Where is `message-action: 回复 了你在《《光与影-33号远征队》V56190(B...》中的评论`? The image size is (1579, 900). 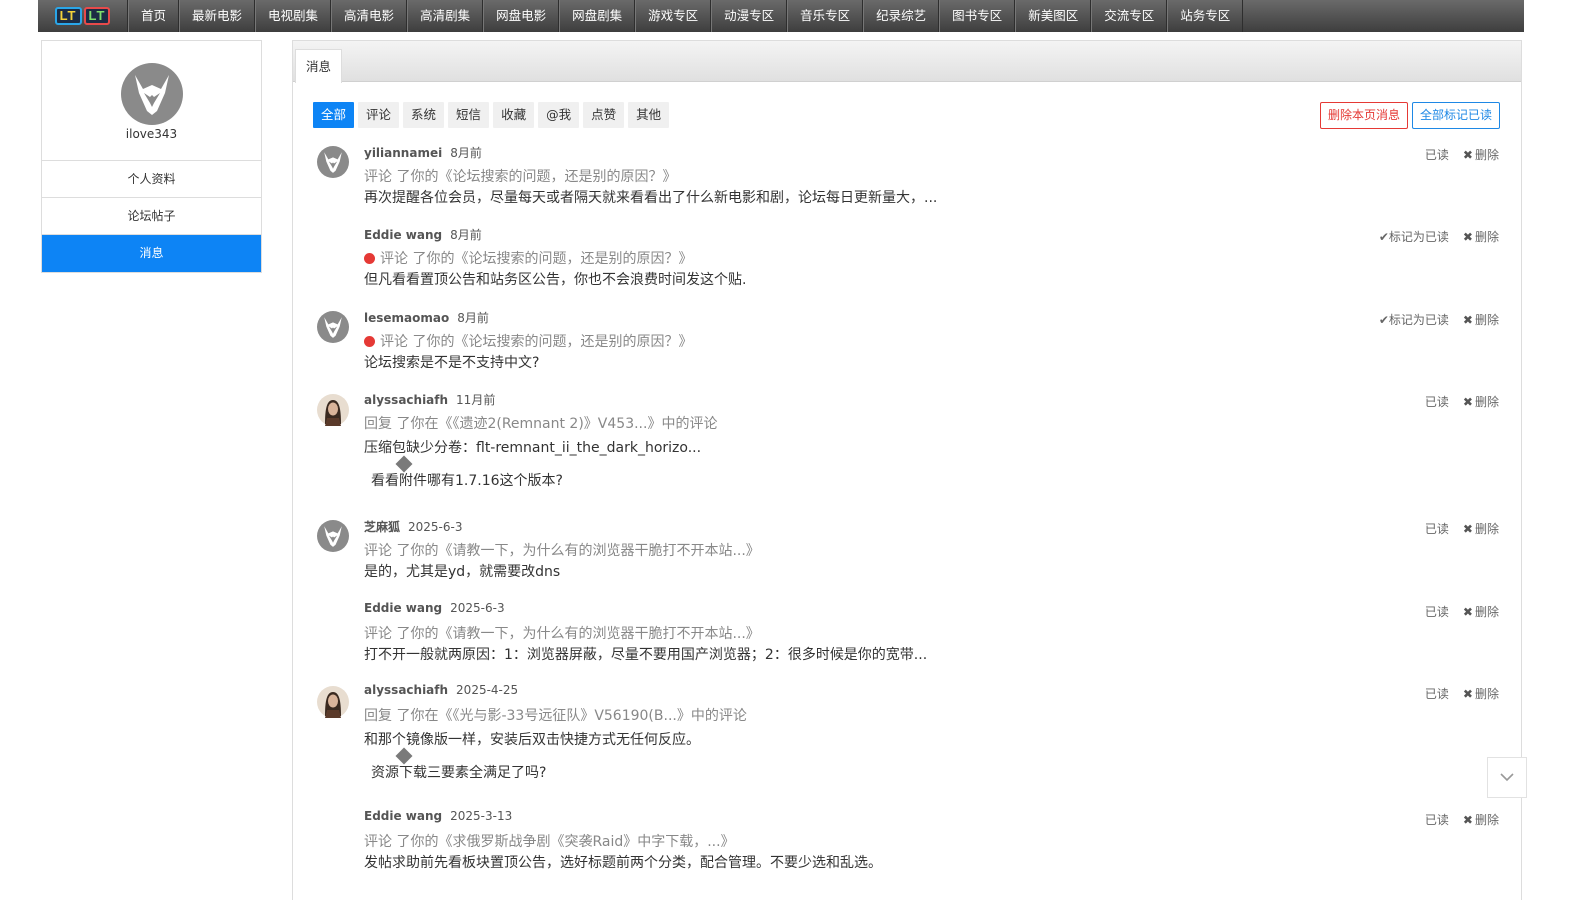
message-action: 回复 了你在《《光与影-33号远征队》V56190(B...》中的评论 is located at coordinates (555, 715).